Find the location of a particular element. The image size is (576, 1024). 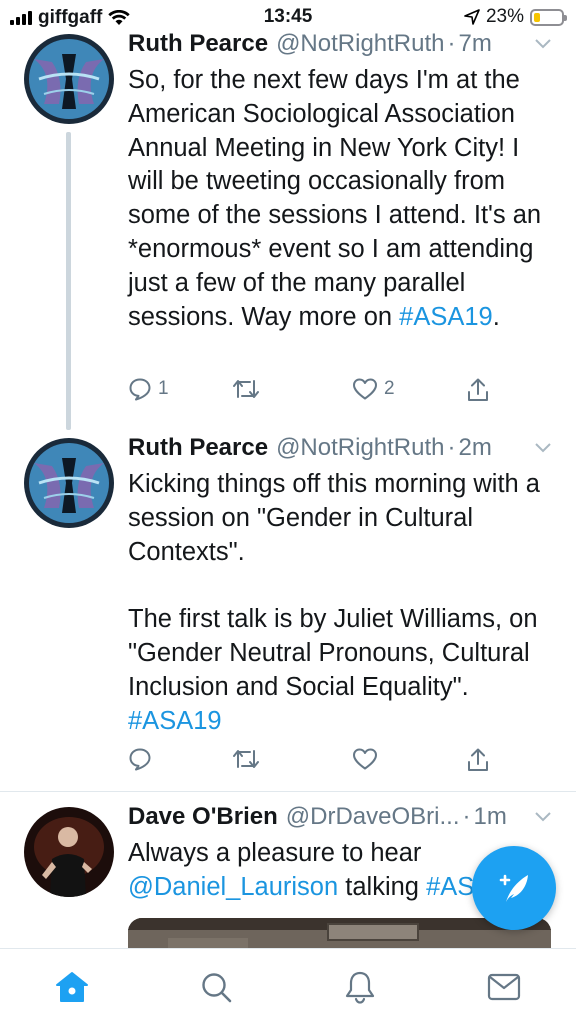

tweet-divider is located at coordinates (288, 791).